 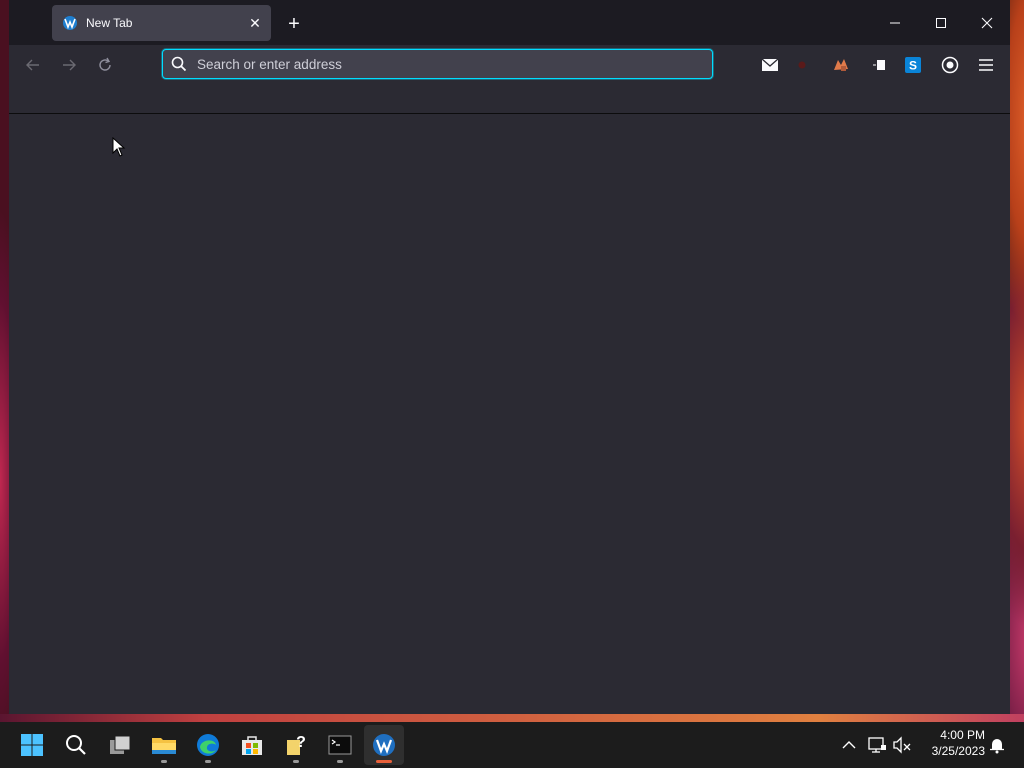 I want to click on new-tab-button: +, so click(x=294, y=24).